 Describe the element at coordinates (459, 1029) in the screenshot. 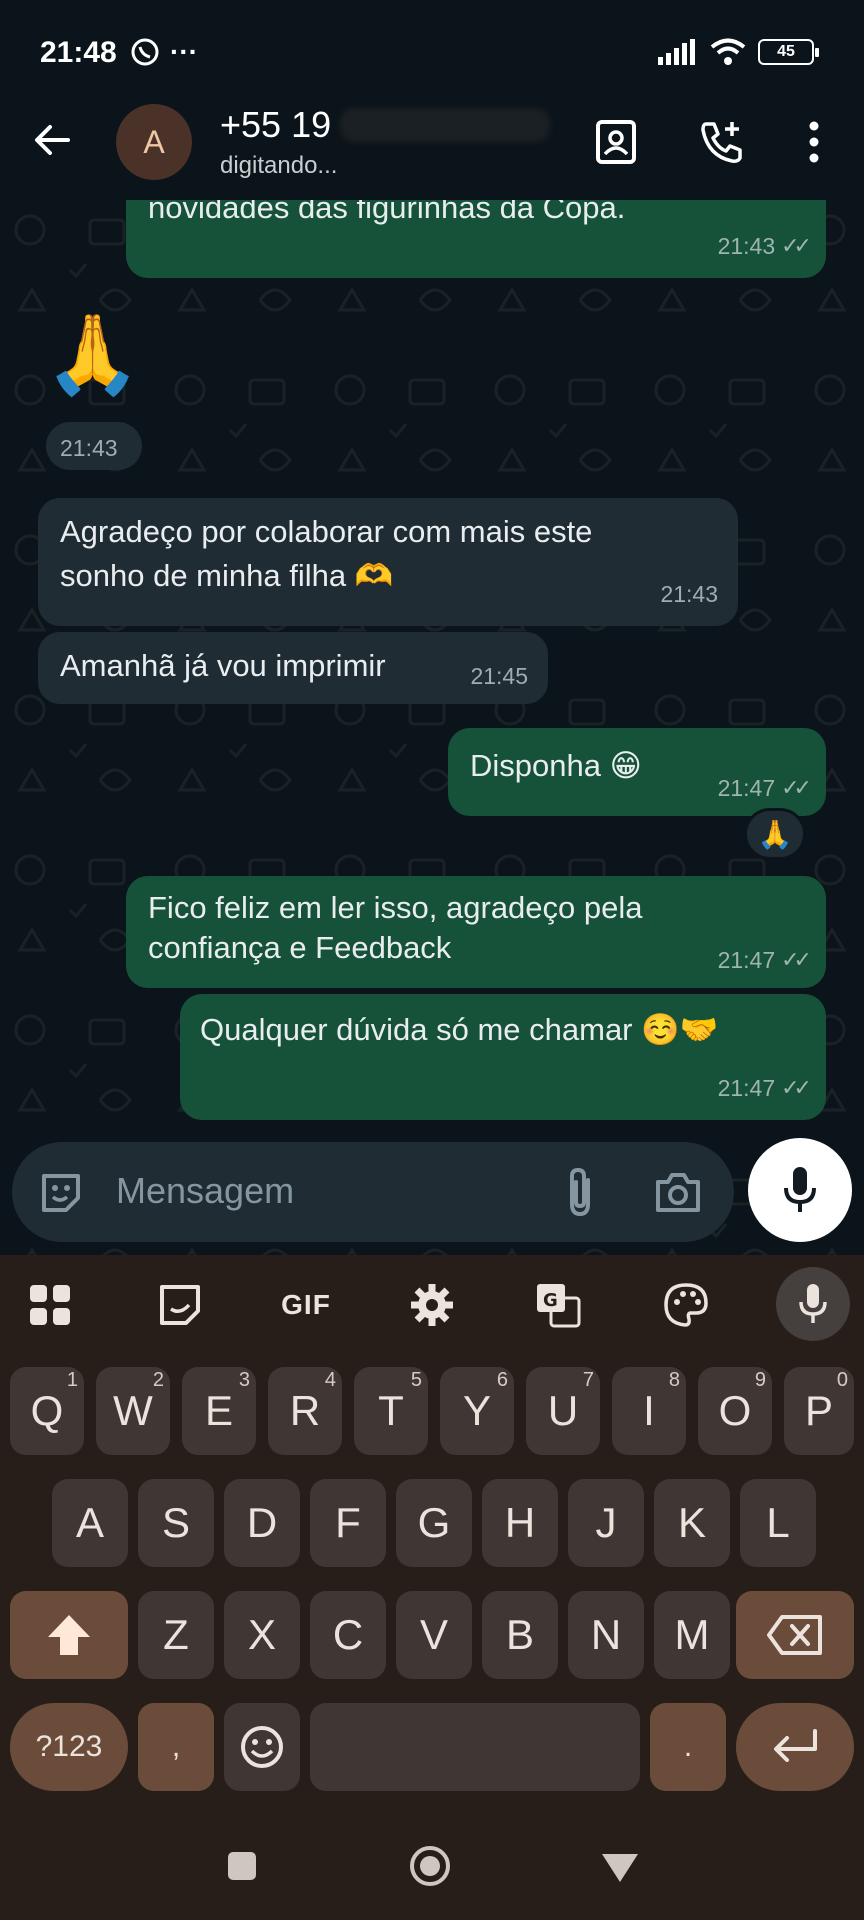

I see `message-text: Qualquer dúvida só me chamar ☺️🤝` at that location.